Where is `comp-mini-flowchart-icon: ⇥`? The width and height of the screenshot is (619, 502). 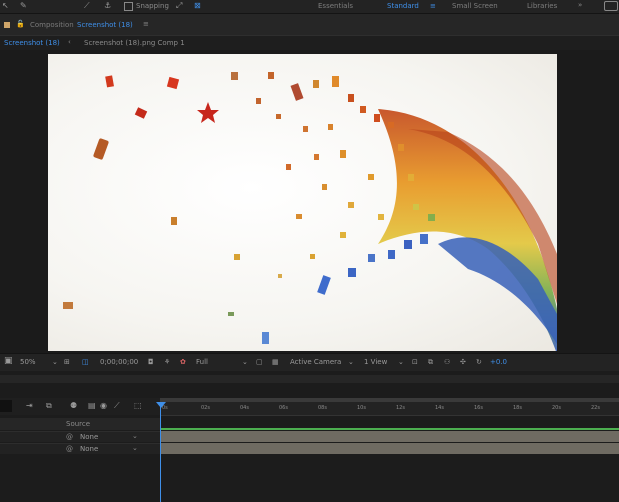
comp-mini-flowchart-icon: ⇥ is located at coordinates (29, 405).